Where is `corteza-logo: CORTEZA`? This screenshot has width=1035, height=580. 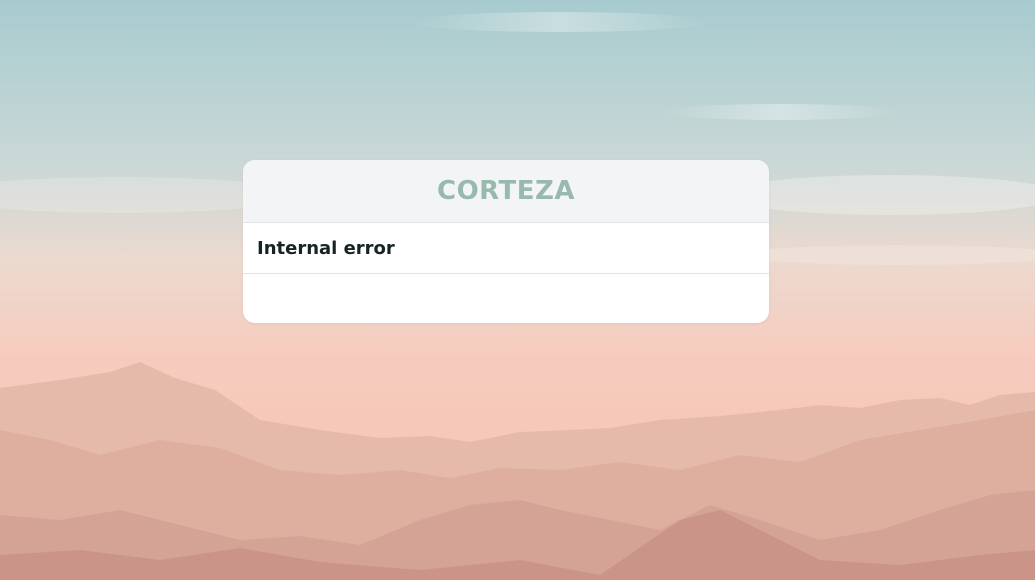
corteza-logo: CORTEZA is located at coordinates (505, 191).